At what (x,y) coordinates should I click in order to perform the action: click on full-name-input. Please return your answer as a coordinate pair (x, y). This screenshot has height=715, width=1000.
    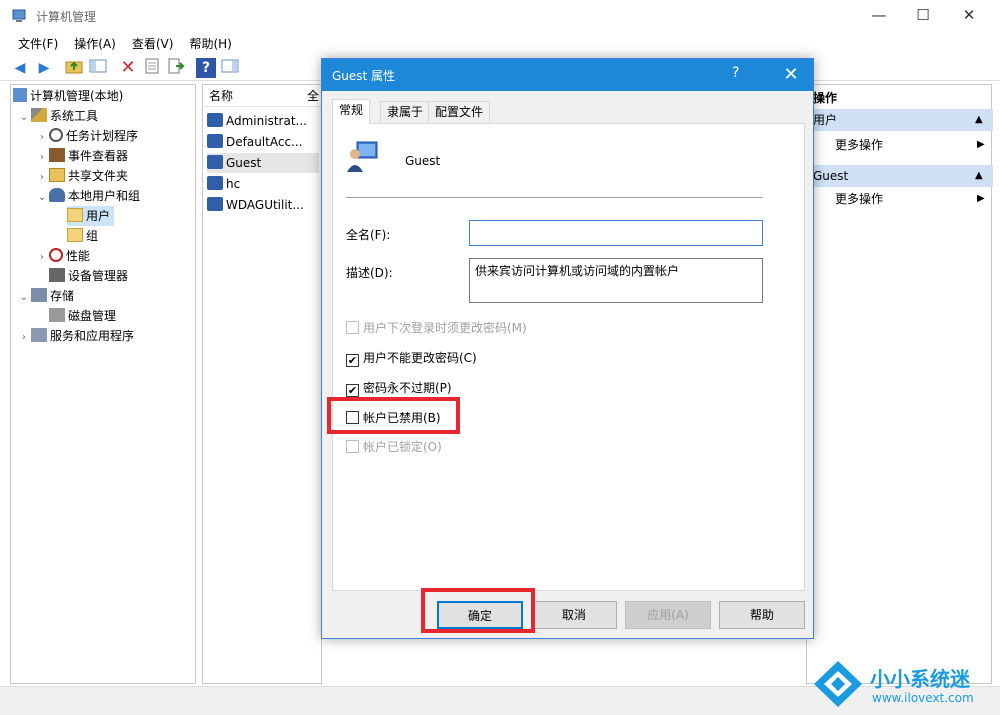
    Looking at the image, I should click on (616, 233).